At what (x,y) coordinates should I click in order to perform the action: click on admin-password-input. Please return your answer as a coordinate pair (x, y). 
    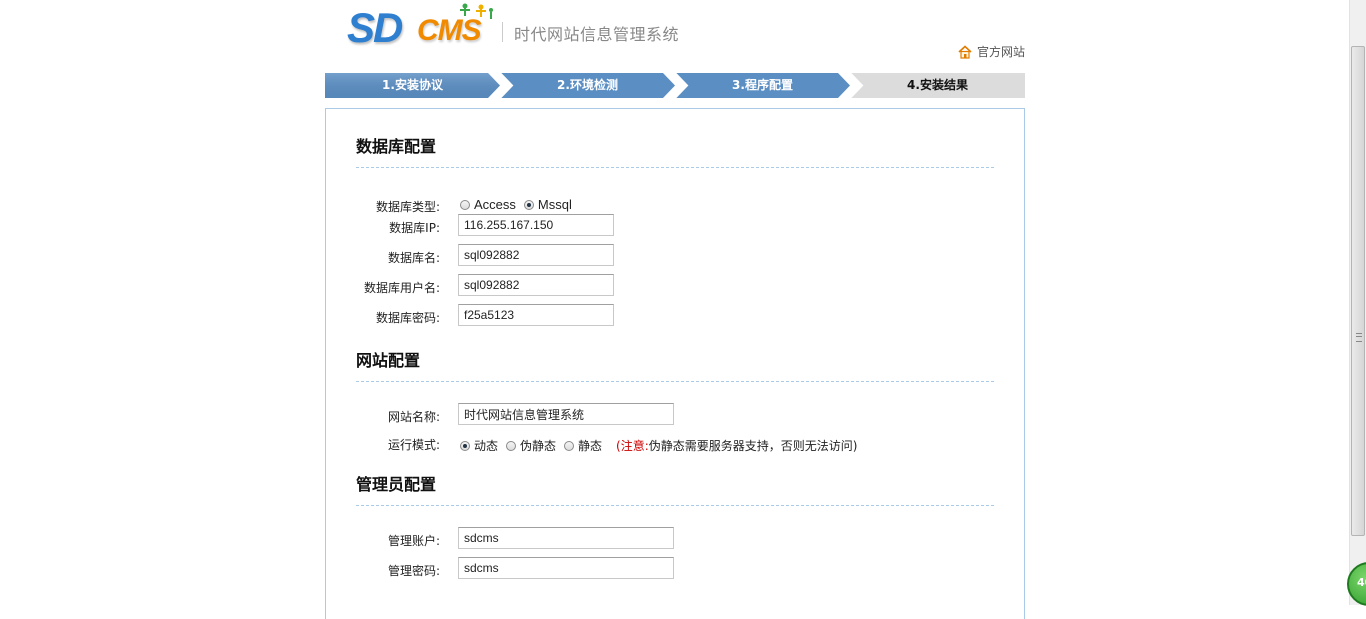
    Looking at the image, I should click on (566, 568).